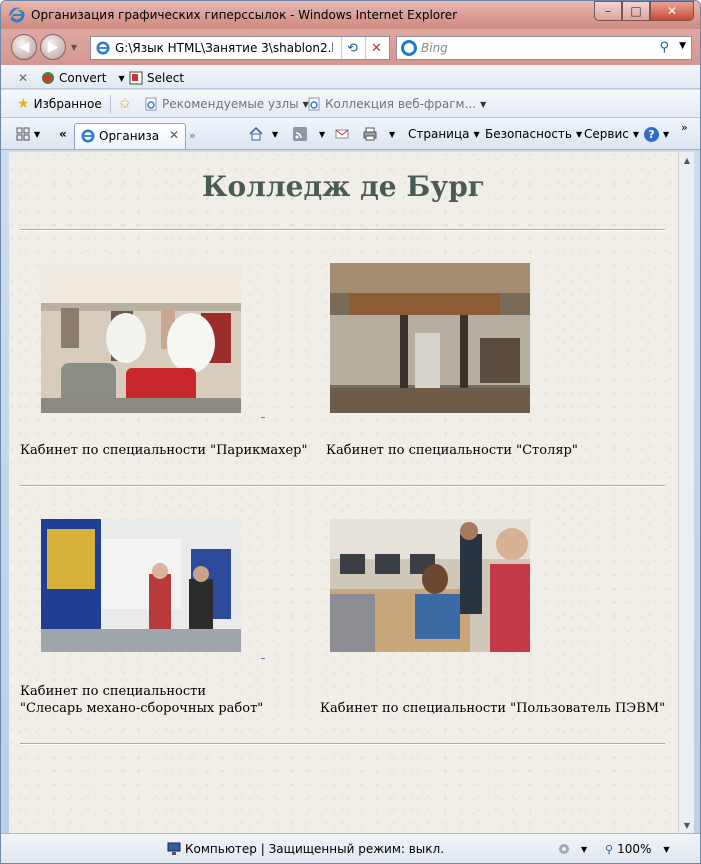 Image resolution: width=701 pixels, height=864 pixels. What do you see at coordinates (322, 134) in the screenshot?
I see `feeds-dropdown-icon: ▼` at bounding box center [322, 134].